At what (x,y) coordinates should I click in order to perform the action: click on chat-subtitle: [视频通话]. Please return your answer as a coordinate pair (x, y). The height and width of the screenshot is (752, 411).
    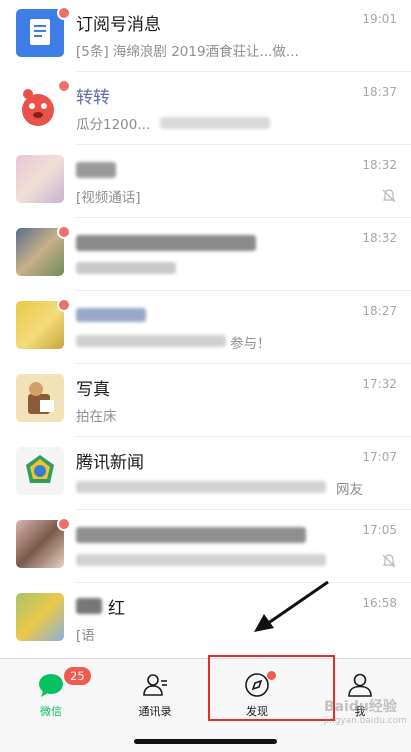
    Looking at the image, I should click on (108, 198).